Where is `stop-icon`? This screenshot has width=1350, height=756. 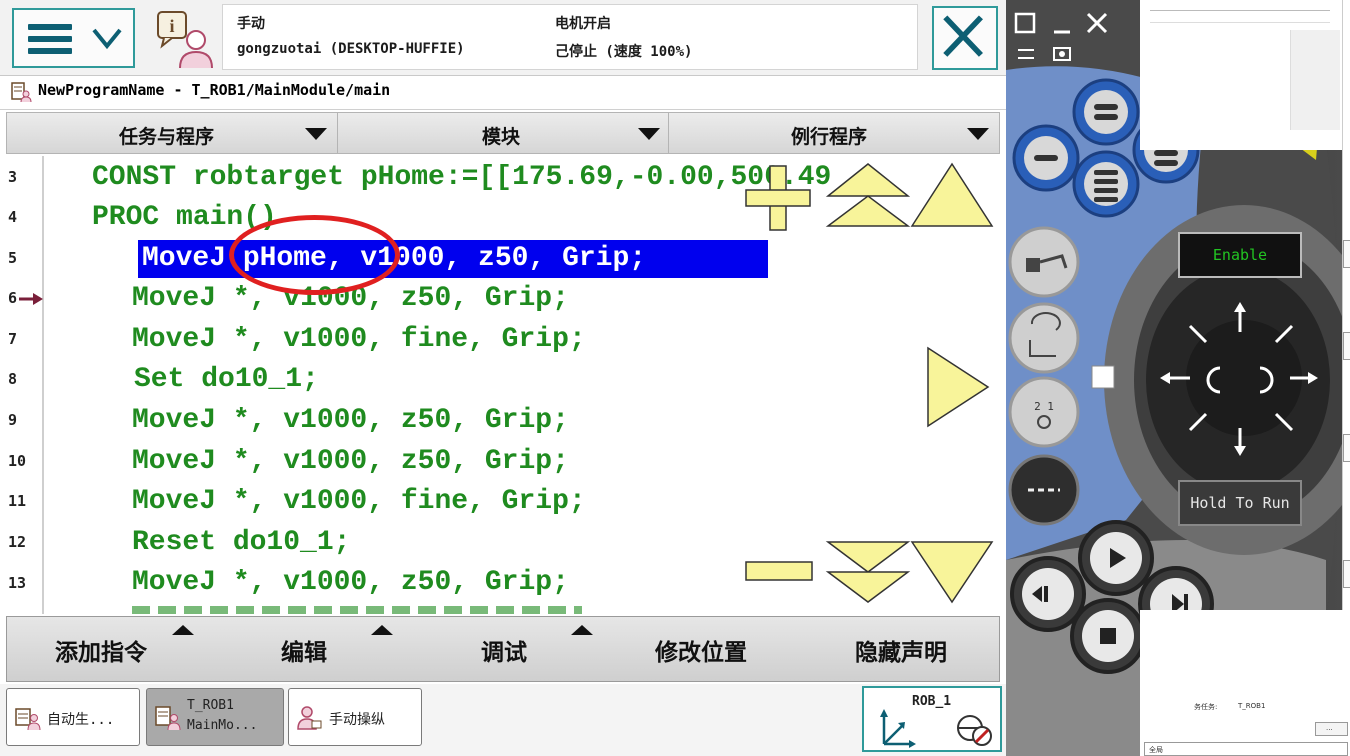
stop-icon is located at coordinates (1108, 636).